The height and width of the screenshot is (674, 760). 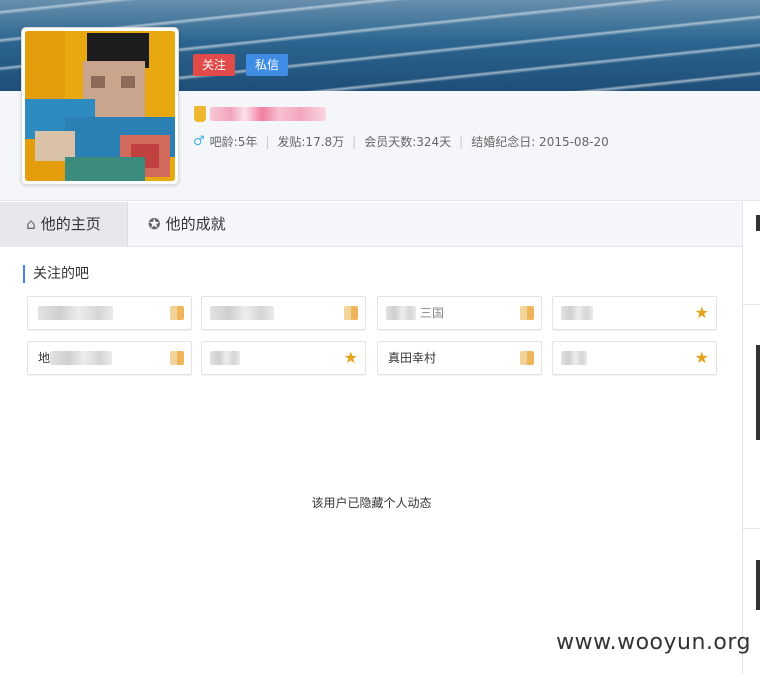 I want to click on forum-item: 真田幸村, so click(x=459, y=358).